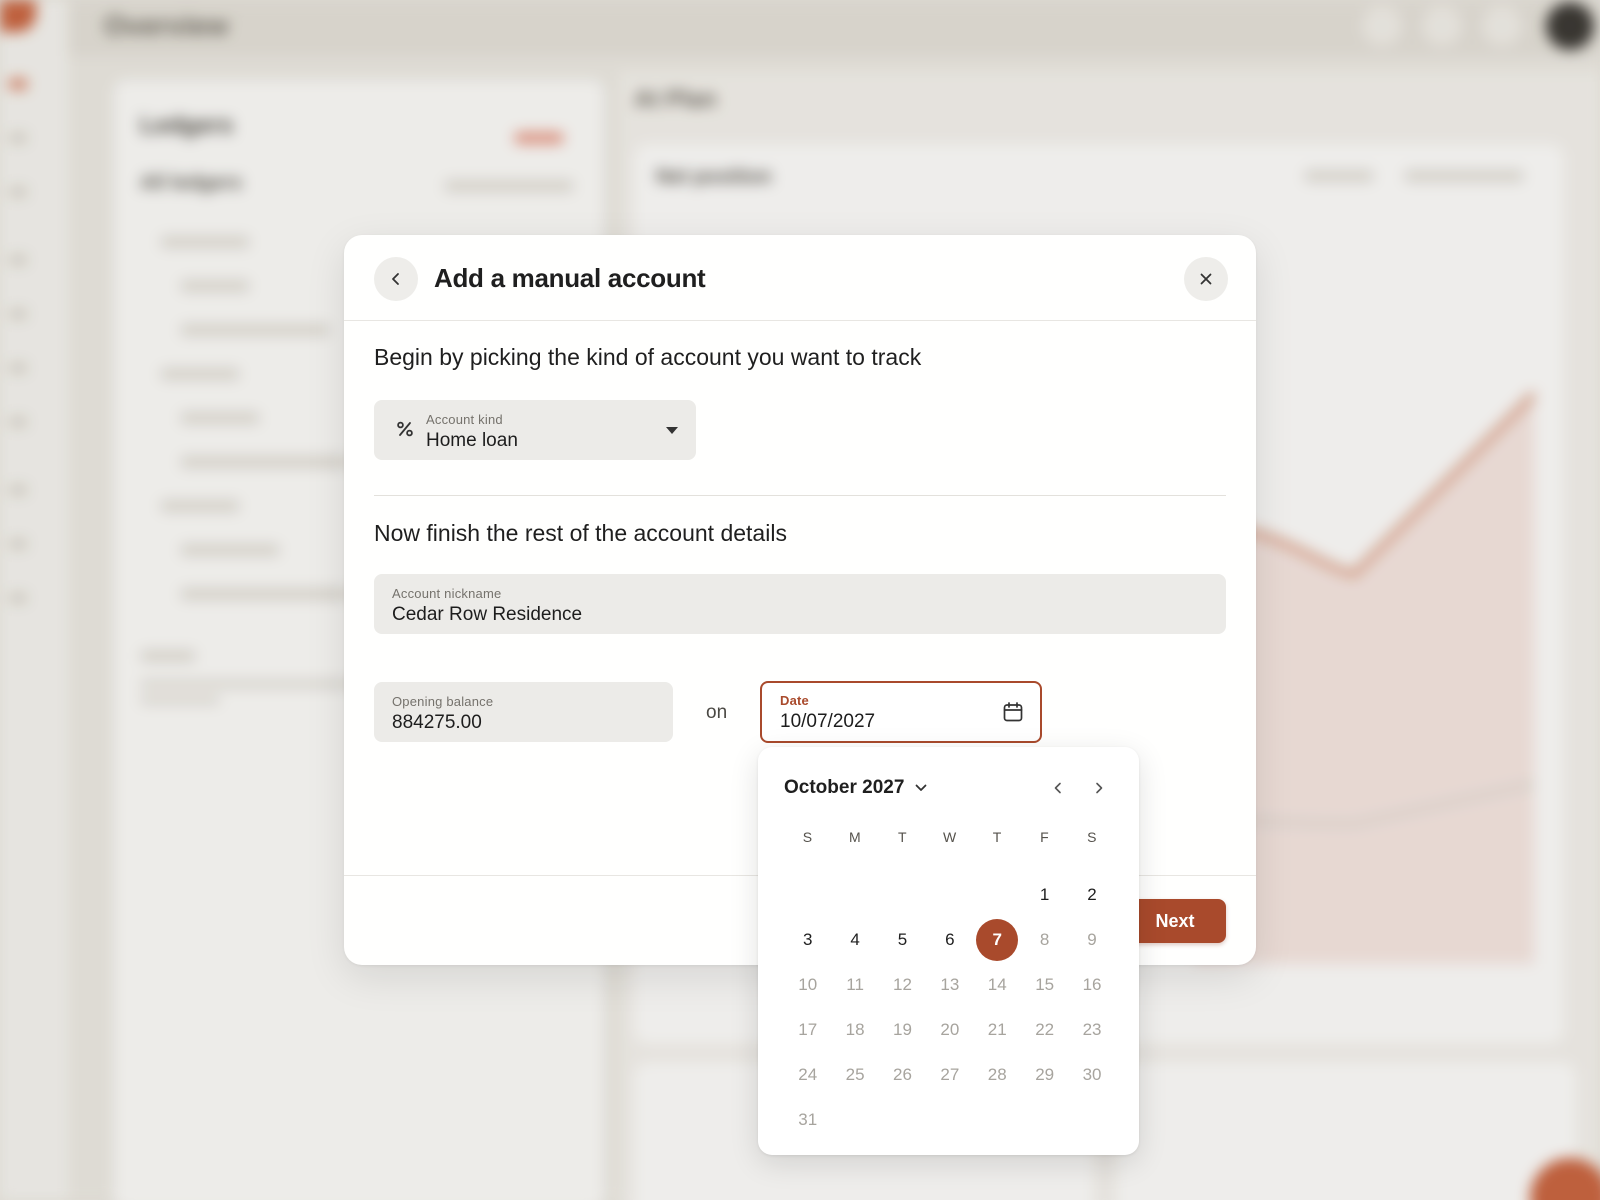 The width and height of the screenshot is (1600, 1200). What do you see at coordinates (447, 593) in the screenshot?
I see `account-nickname-label: Account nickname` at bounding box center [447, 593].